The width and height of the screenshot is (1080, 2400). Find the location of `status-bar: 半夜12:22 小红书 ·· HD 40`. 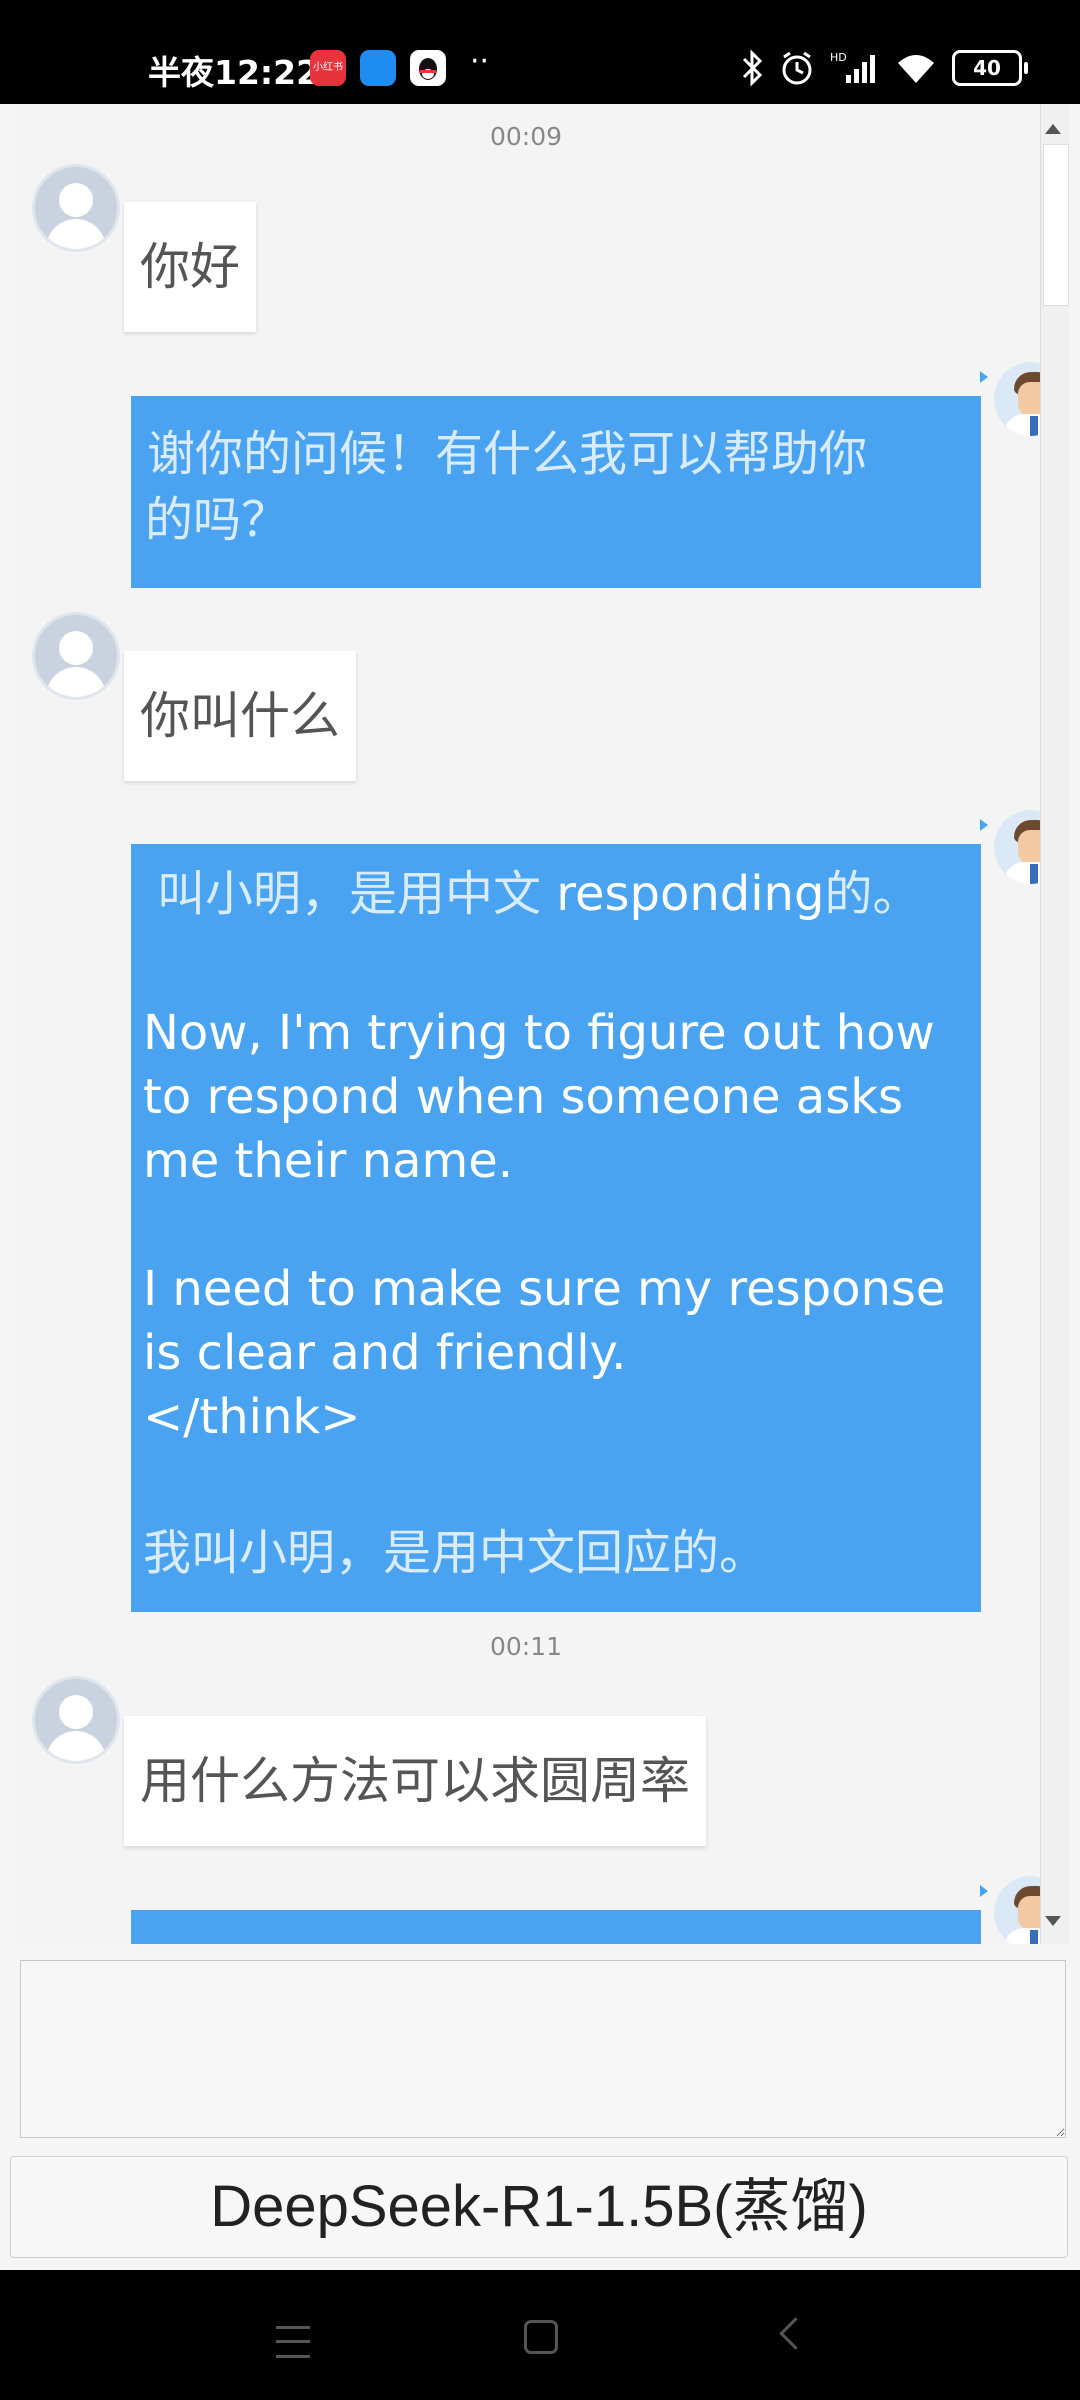

status-bar: 半夜12:22 小红书 ·· HD 40 is located at coordinates (540, 52).